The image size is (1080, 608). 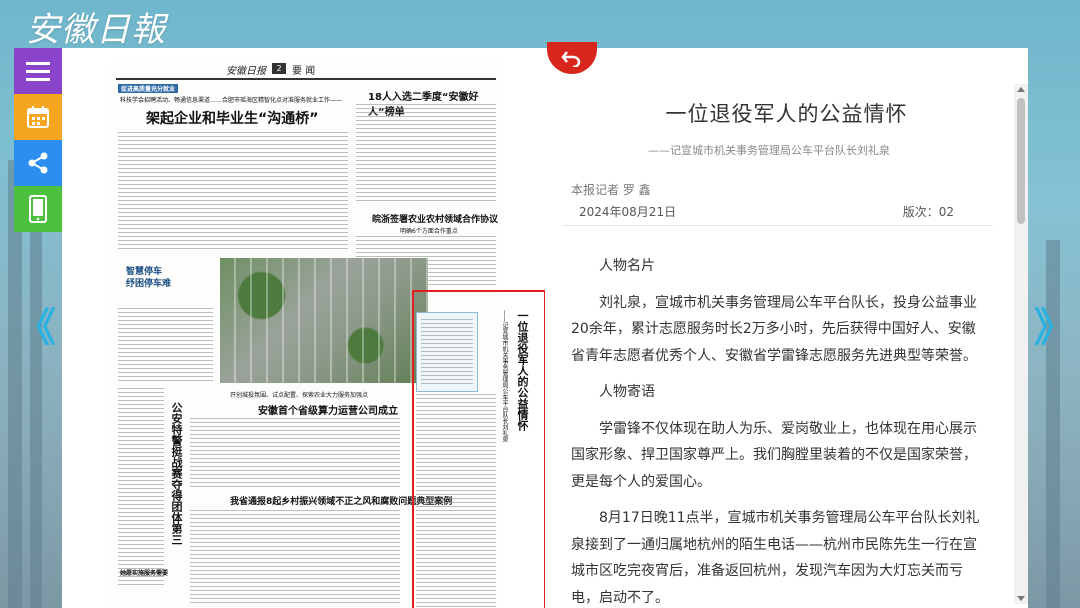 I want to click on background-city-right, so click(x=1054, y=404).